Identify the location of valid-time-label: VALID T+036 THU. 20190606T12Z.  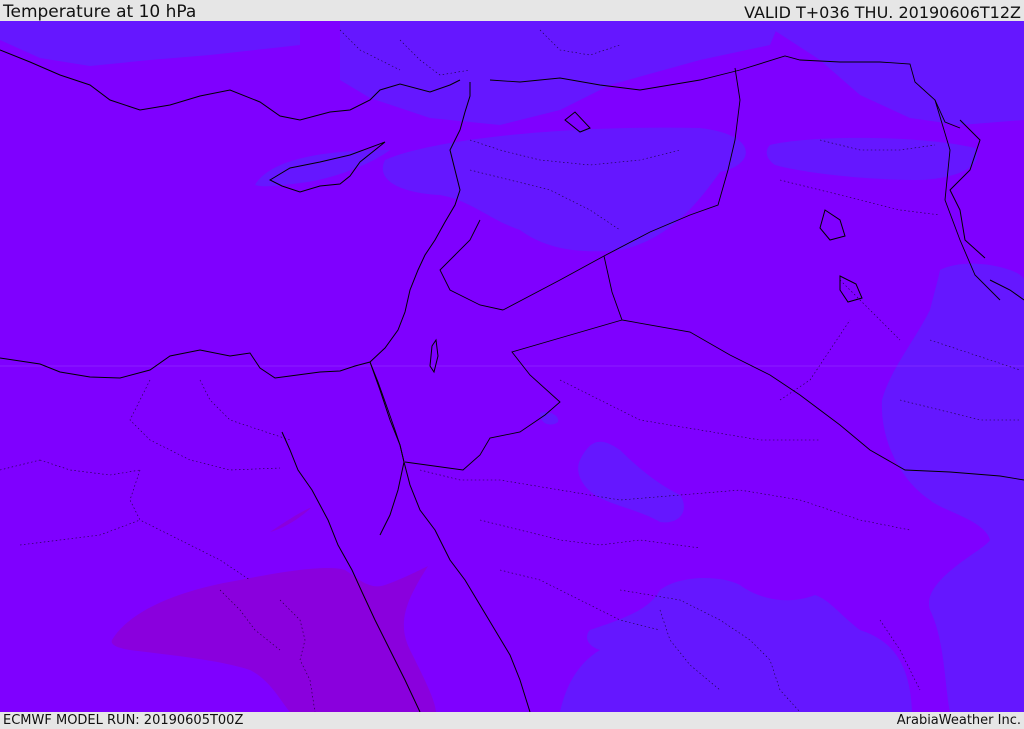
(882, 12).